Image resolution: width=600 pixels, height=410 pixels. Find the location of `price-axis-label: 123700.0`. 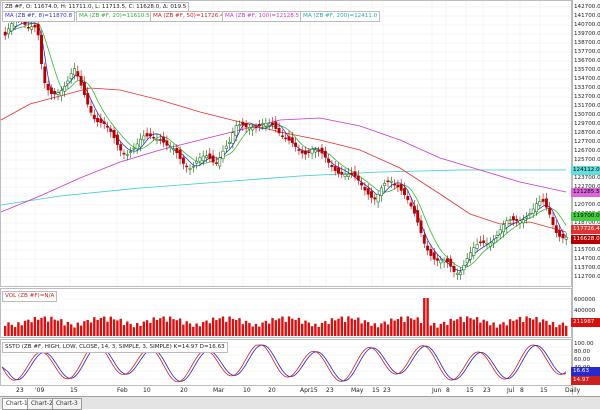

price-axis-label: 123700.0 is located at coordinates (587, 178).